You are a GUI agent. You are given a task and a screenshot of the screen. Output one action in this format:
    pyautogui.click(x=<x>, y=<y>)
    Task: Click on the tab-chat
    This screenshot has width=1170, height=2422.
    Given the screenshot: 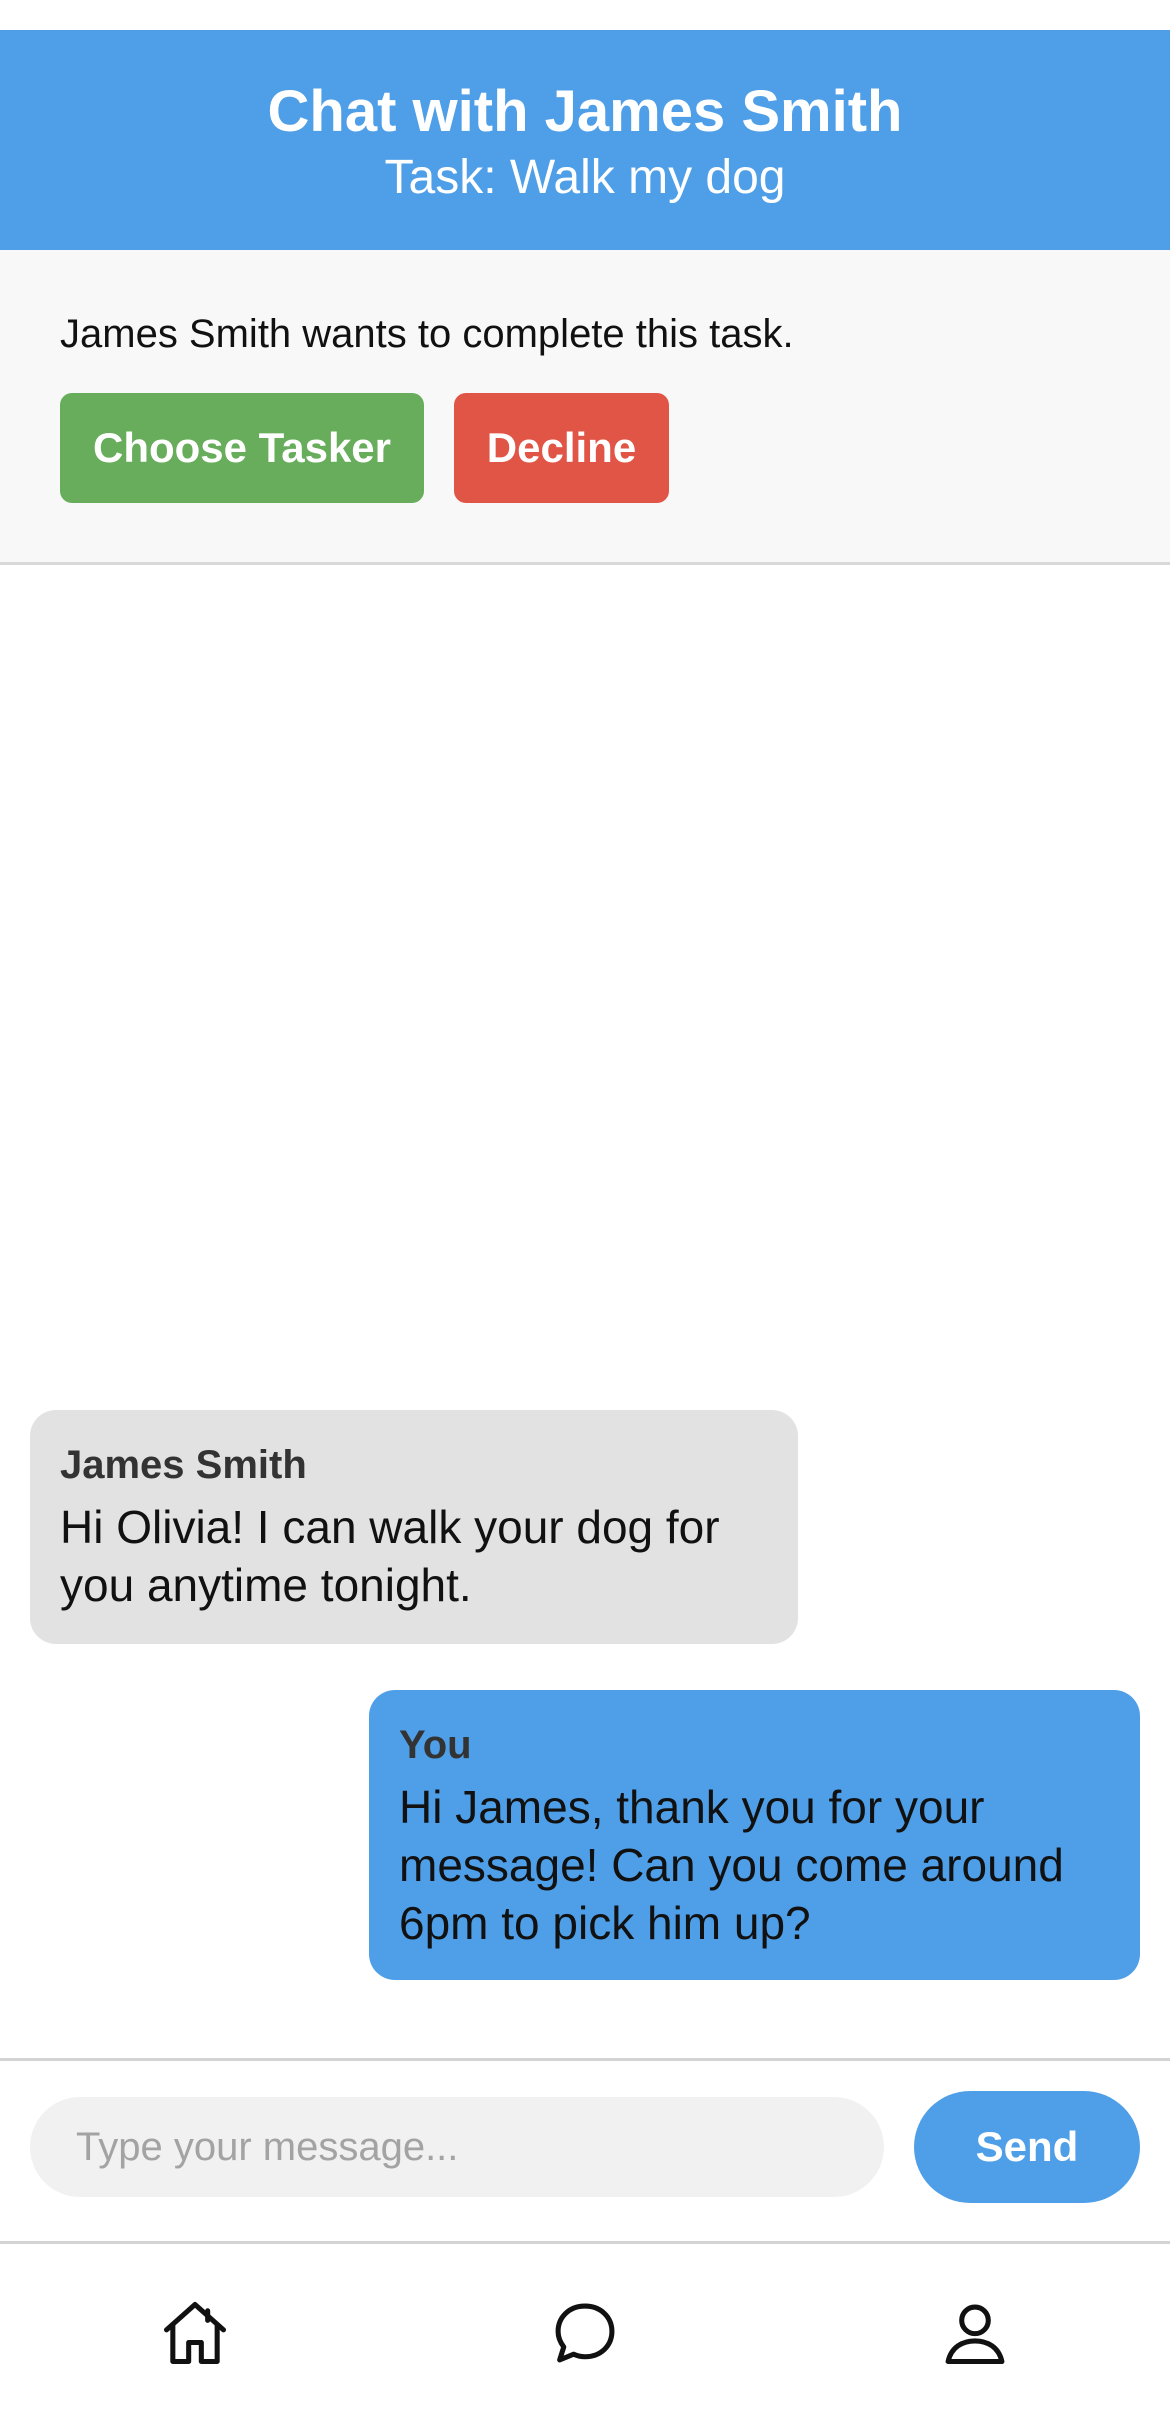 What is the action you would take?
    pyautogui.click(x=585, y=2333)
    